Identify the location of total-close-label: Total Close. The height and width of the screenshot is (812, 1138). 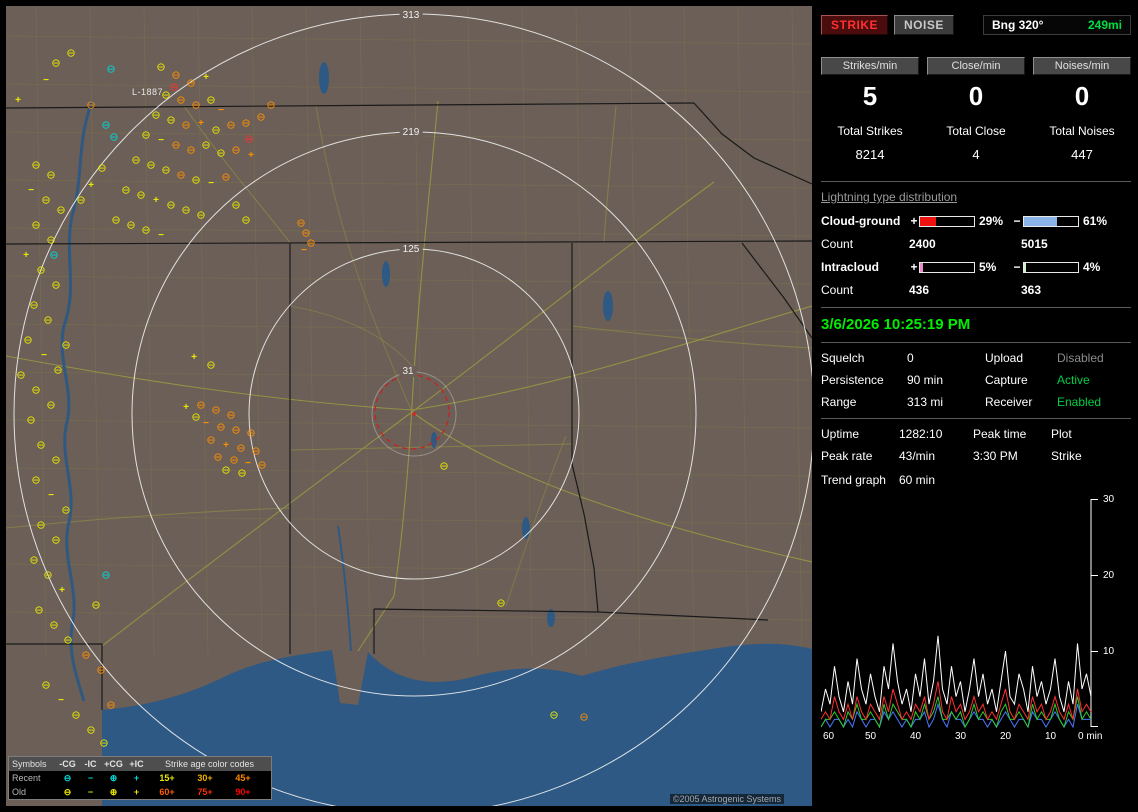
(976, 131).